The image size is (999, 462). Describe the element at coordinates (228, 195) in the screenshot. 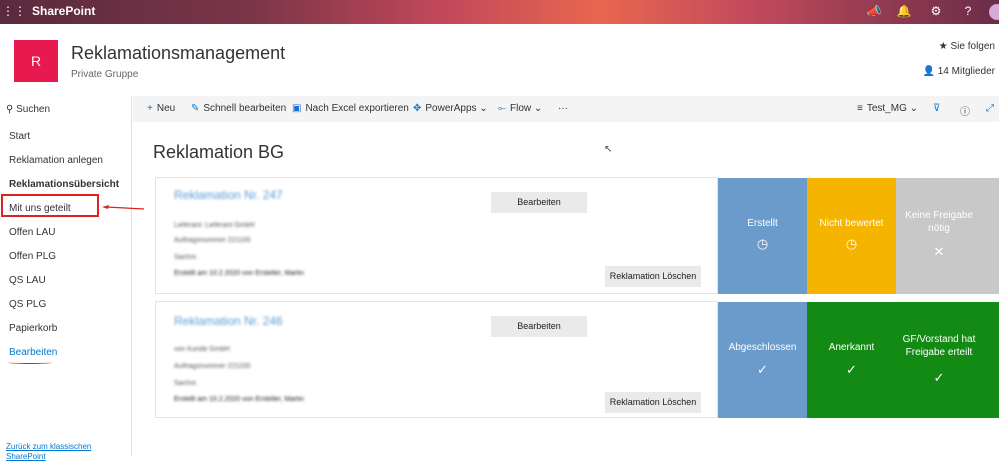

I see `card-title: Reklamation Nr. 247` at that location.